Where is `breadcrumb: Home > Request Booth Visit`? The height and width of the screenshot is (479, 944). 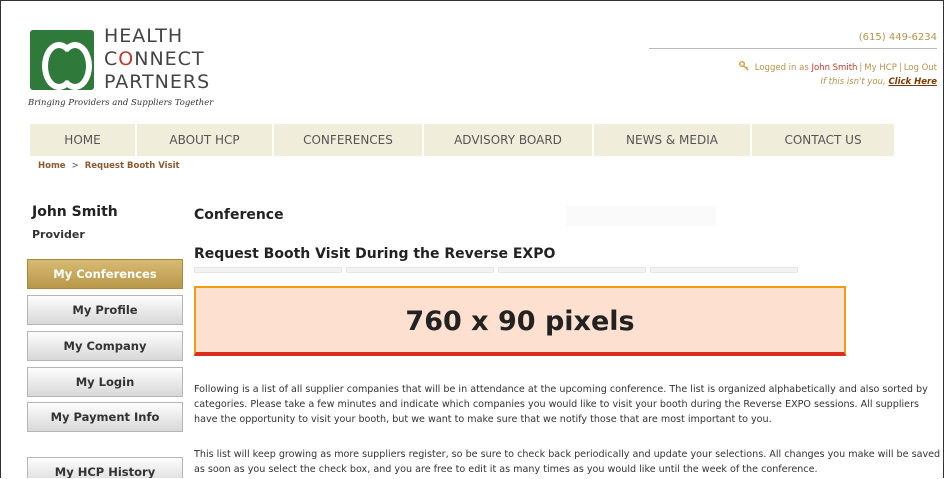 breadcrumb: Home > Request Booth Visit is located at coordinates (109, 166).